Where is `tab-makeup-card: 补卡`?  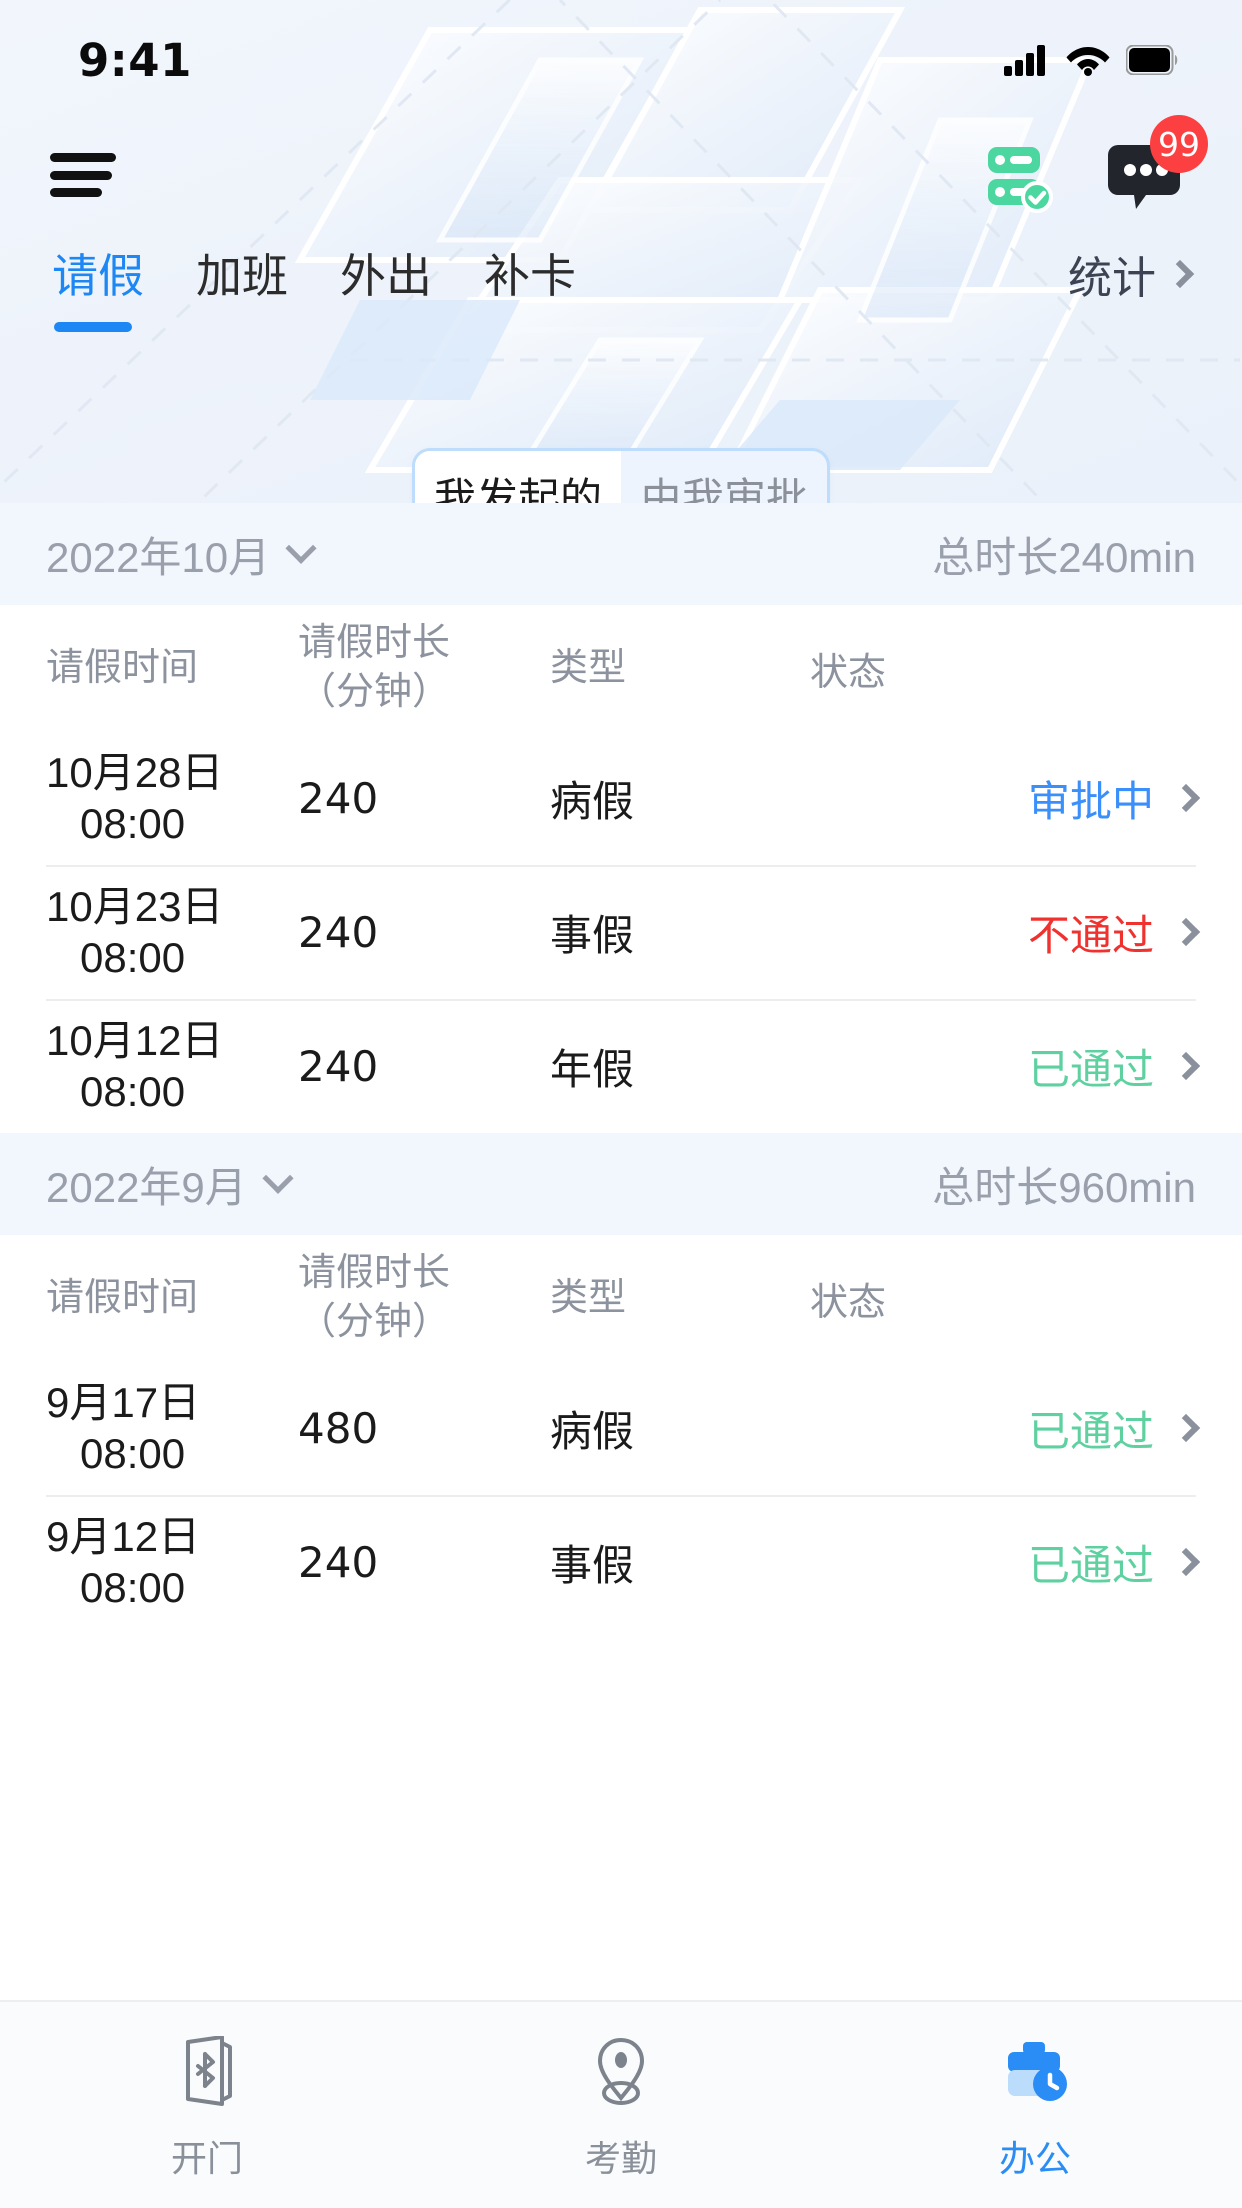
tab-makeup-card: 补卡 is located at coordinates (530, 282).